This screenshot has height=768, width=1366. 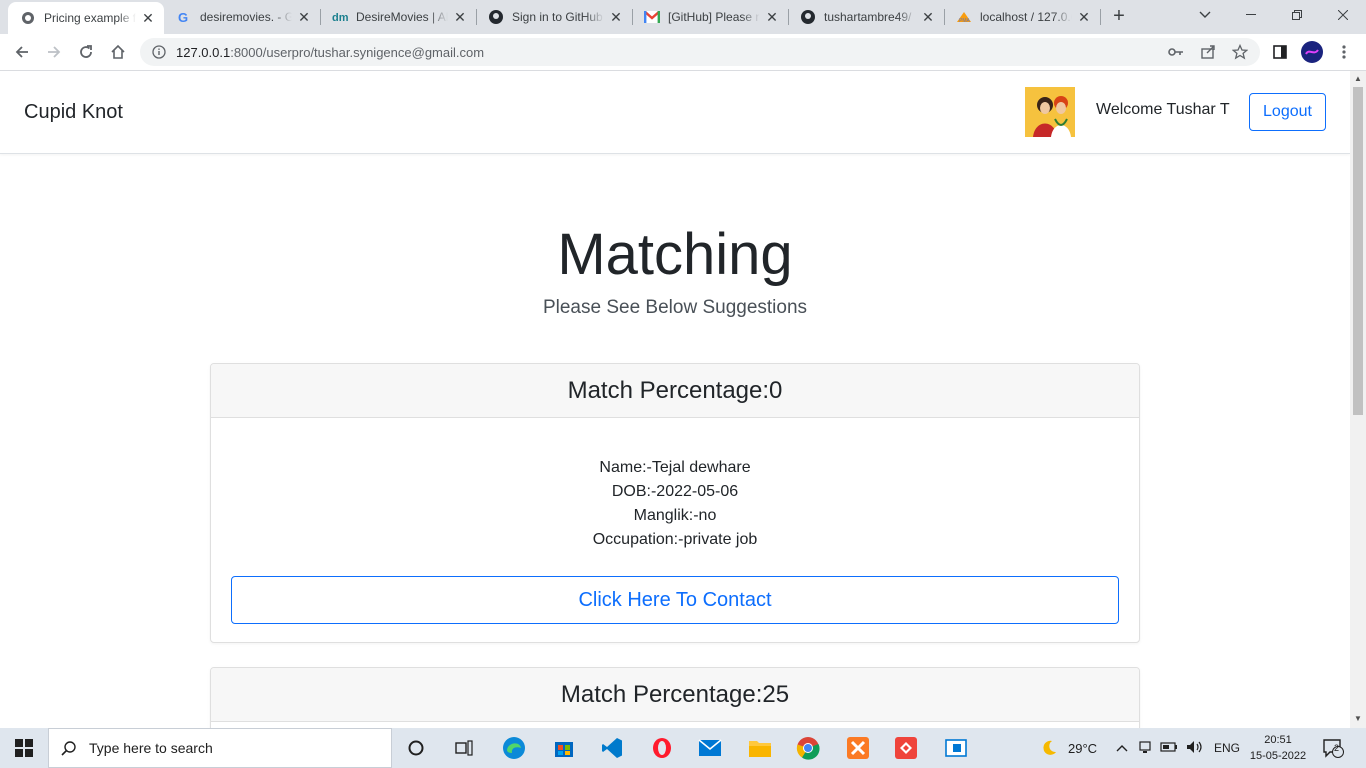 I want to click on new-tab-button: +, so click(x=1119, y=16).